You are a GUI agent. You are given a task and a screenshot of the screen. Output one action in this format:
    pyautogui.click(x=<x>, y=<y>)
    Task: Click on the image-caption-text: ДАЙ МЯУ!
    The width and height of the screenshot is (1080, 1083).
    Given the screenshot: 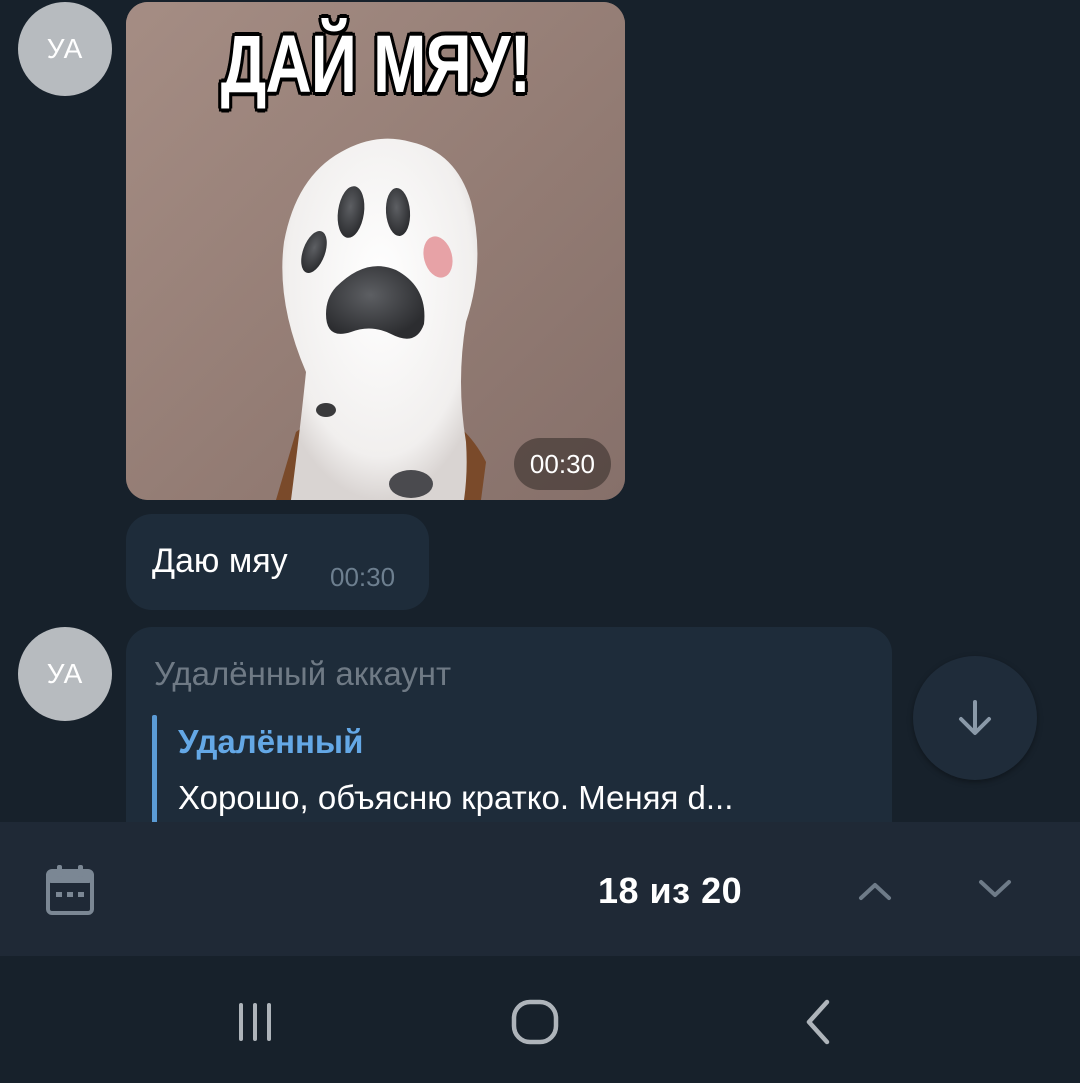 What is the action you would take?
    pyautogui.click(x=375, y=64)
    